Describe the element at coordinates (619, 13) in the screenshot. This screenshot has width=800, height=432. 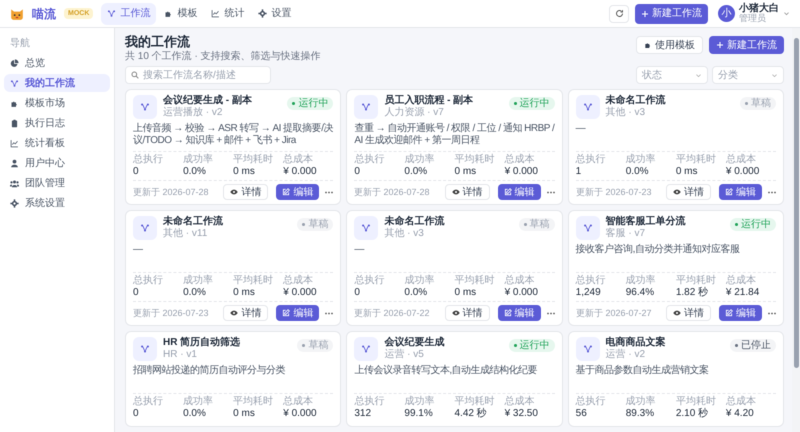
I see `refresh-button` at that location.